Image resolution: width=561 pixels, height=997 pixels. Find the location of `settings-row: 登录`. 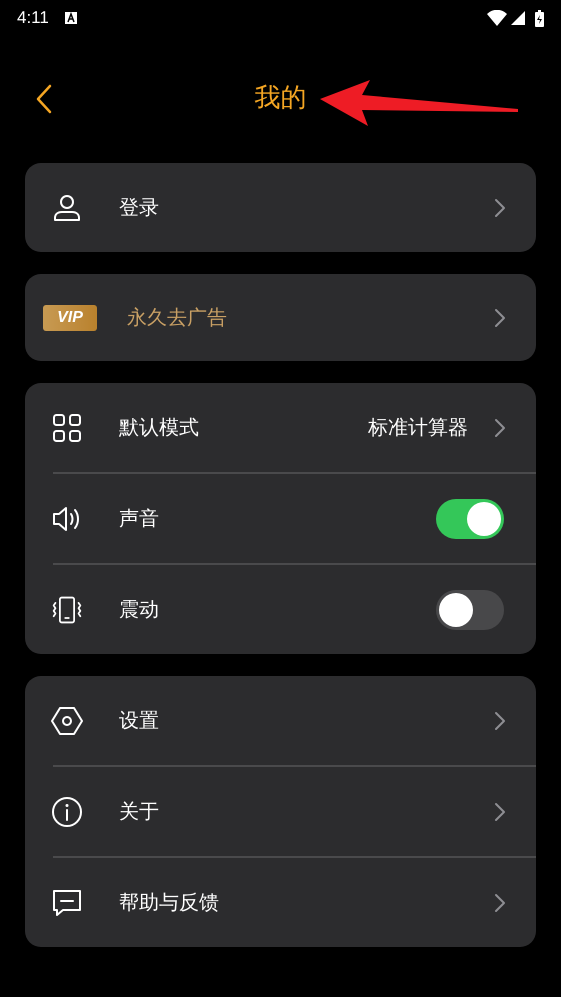

settings-row: 登录 is located at coordinates (280, 207).